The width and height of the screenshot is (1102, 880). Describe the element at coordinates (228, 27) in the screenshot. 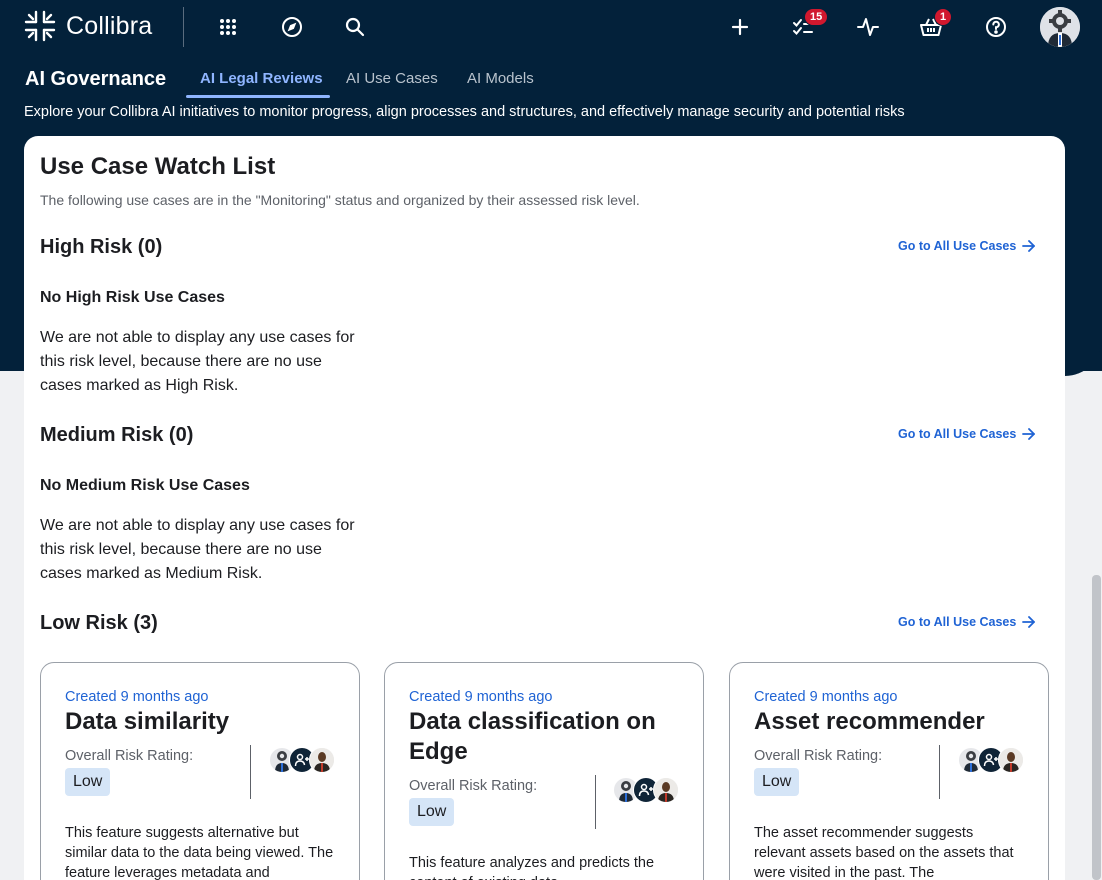

I see `apps-grid-icon` at that location.